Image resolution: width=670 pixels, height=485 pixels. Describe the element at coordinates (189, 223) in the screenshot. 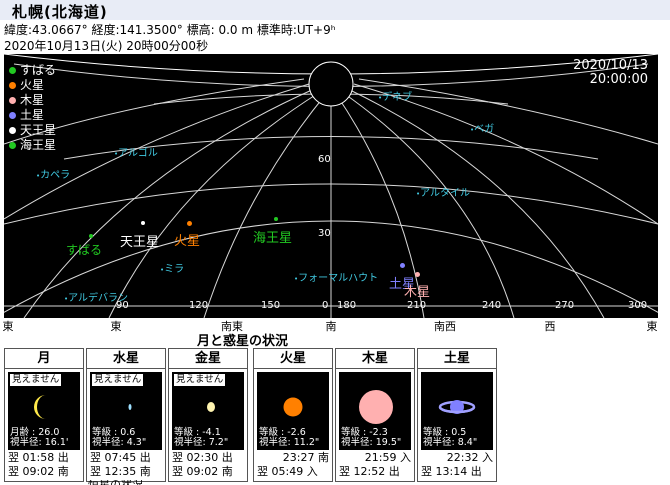

I see `mars-dot` at that location.